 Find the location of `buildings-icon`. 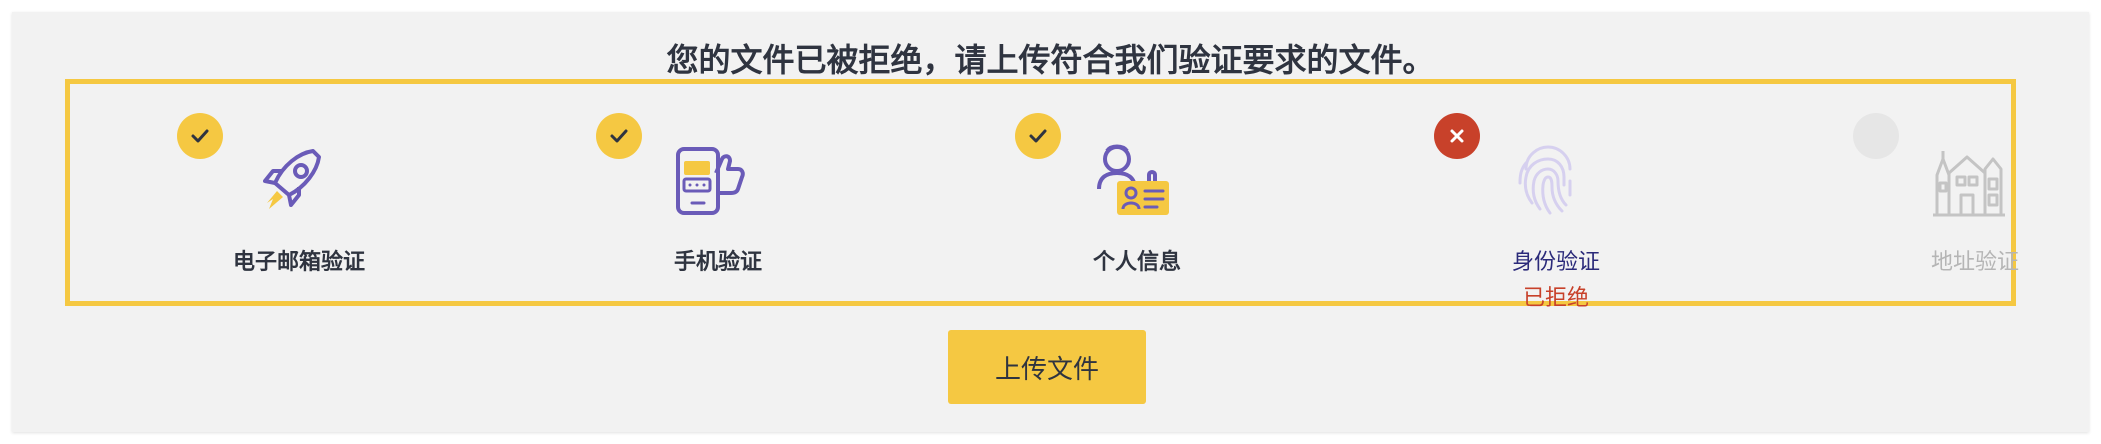

buildings-icon is located at coordinates (1965, 179).